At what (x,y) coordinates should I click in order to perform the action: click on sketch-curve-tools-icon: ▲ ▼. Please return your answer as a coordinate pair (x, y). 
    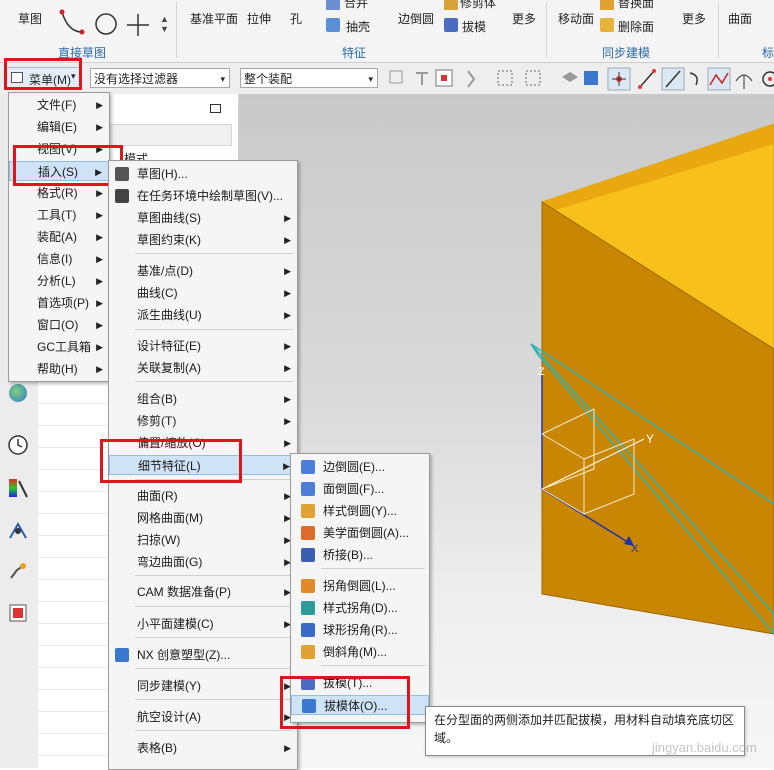
    Looking at the image, I should click on (116, 22).